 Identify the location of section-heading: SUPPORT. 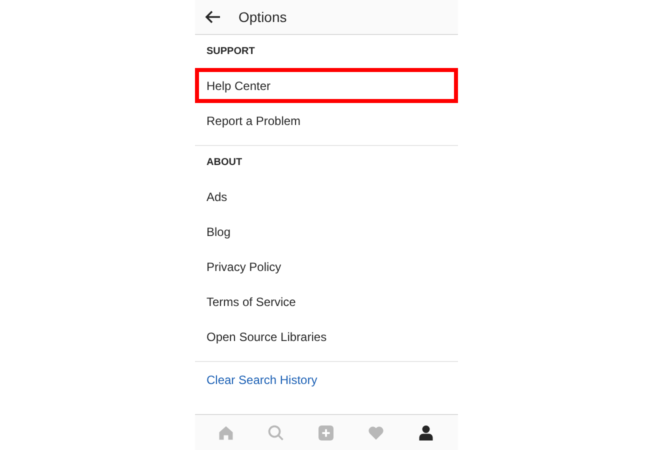
(230, 52).